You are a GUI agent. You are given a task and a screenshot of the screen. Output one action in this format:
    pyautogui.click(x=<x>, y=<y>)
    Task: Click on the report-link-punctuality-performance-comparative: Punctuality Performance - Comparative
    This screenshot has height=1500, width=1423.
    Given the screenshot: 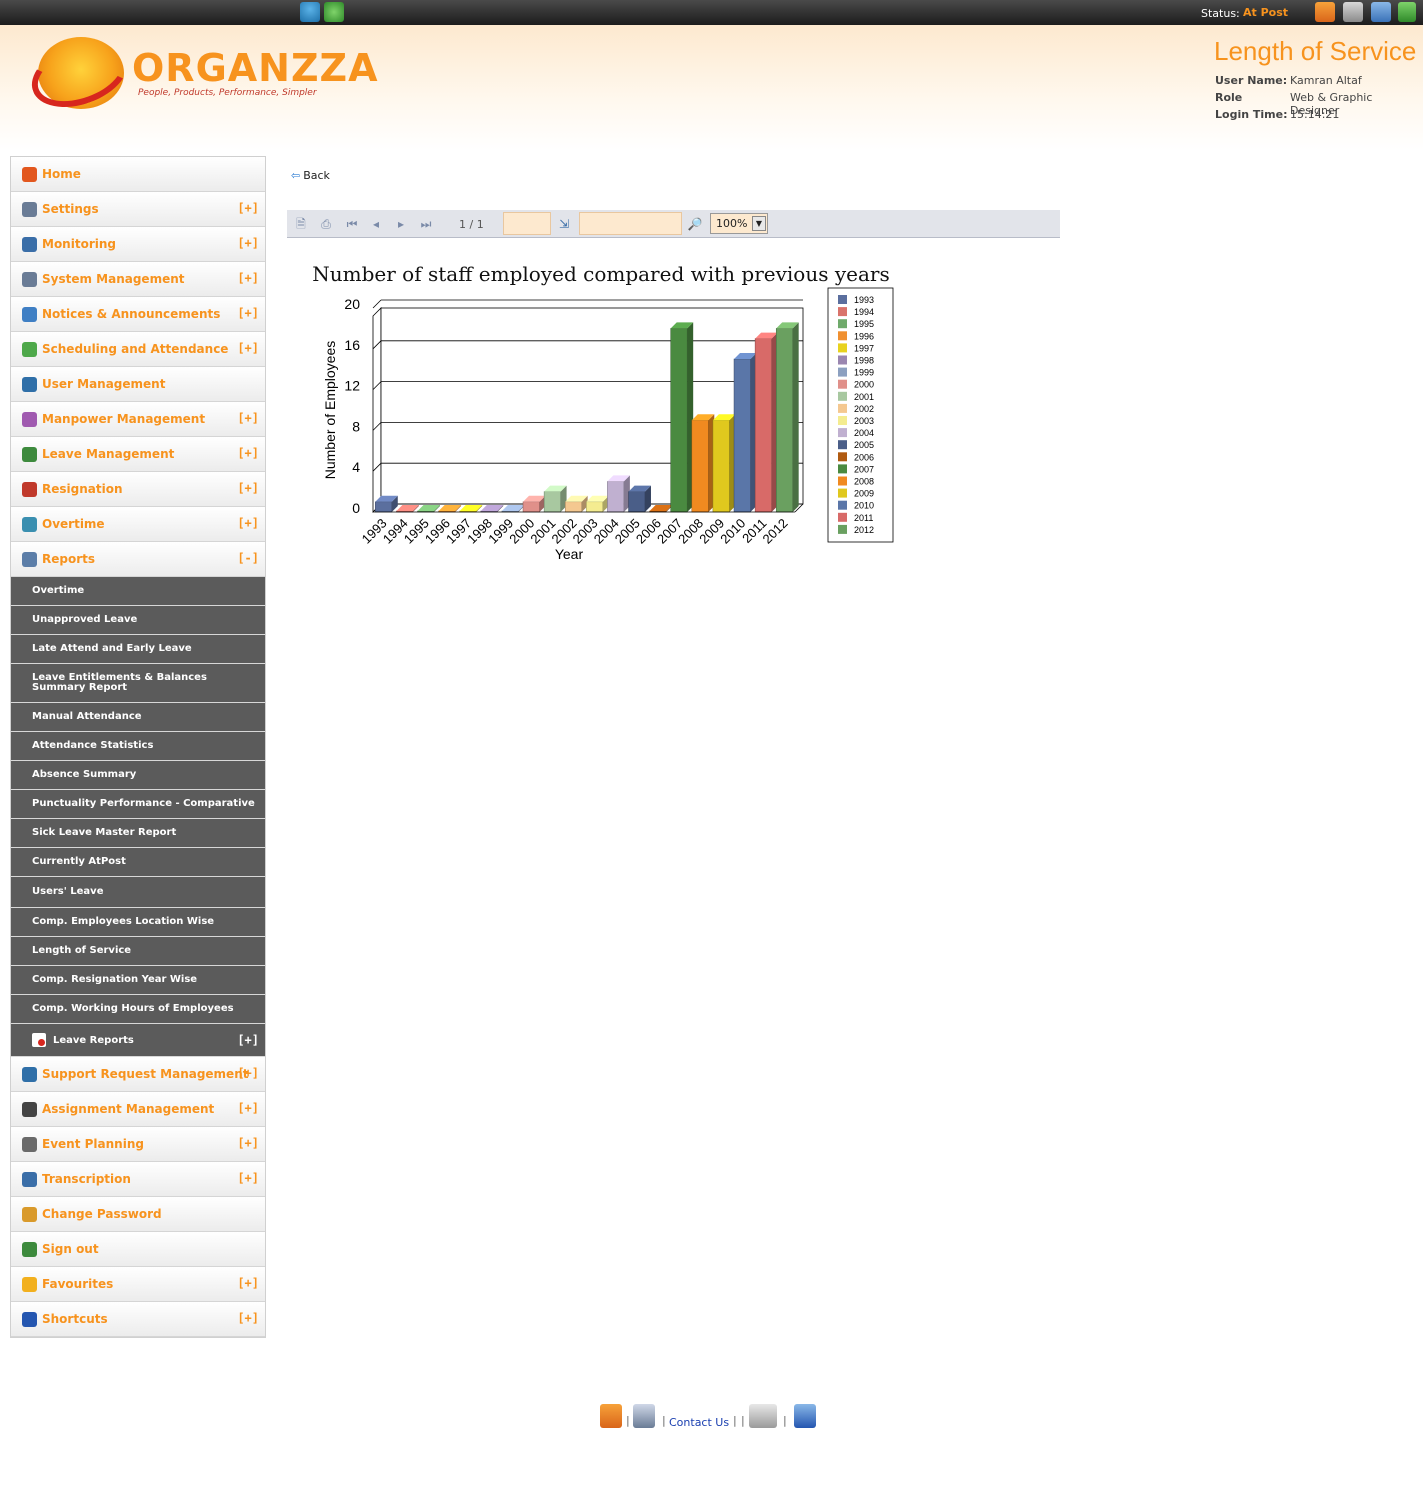 What is the action you would take?
    pyautogui.click(x=138, y=804)
    